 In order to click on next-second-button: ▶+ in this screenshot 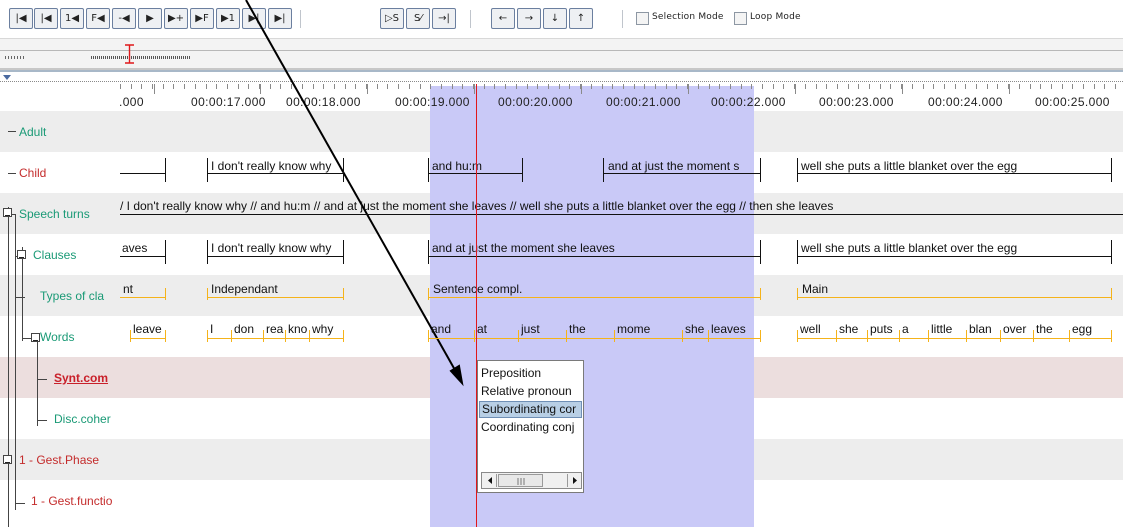, I will do `click(176, 18)`.